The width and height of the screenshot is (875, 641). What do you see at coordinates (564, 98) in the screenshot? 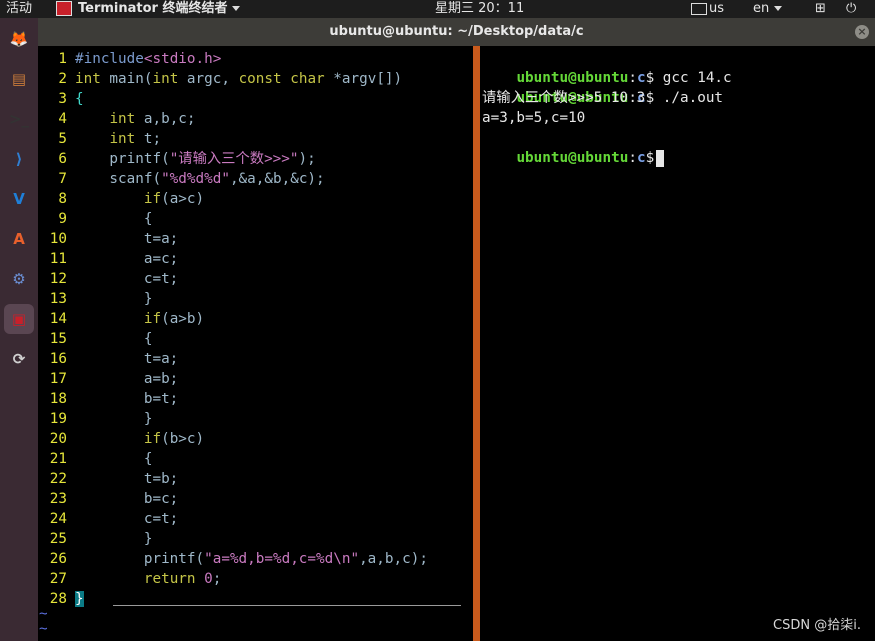
I see `terminal-output: 请输入三个数>>>5 10 3` at bounding box center [564, 98].